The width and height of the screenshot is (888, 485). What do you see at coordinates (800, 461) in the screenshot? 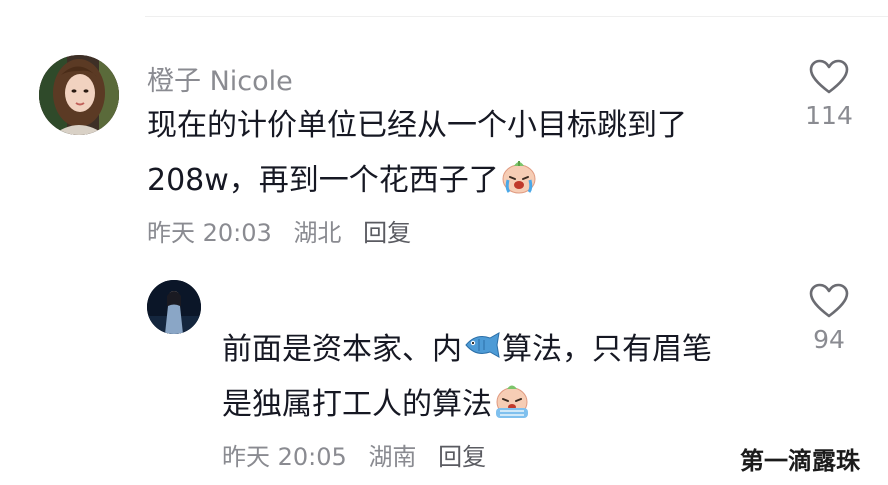
I see `watermark: 第一滴露珠` at bounding box center [800, 461].